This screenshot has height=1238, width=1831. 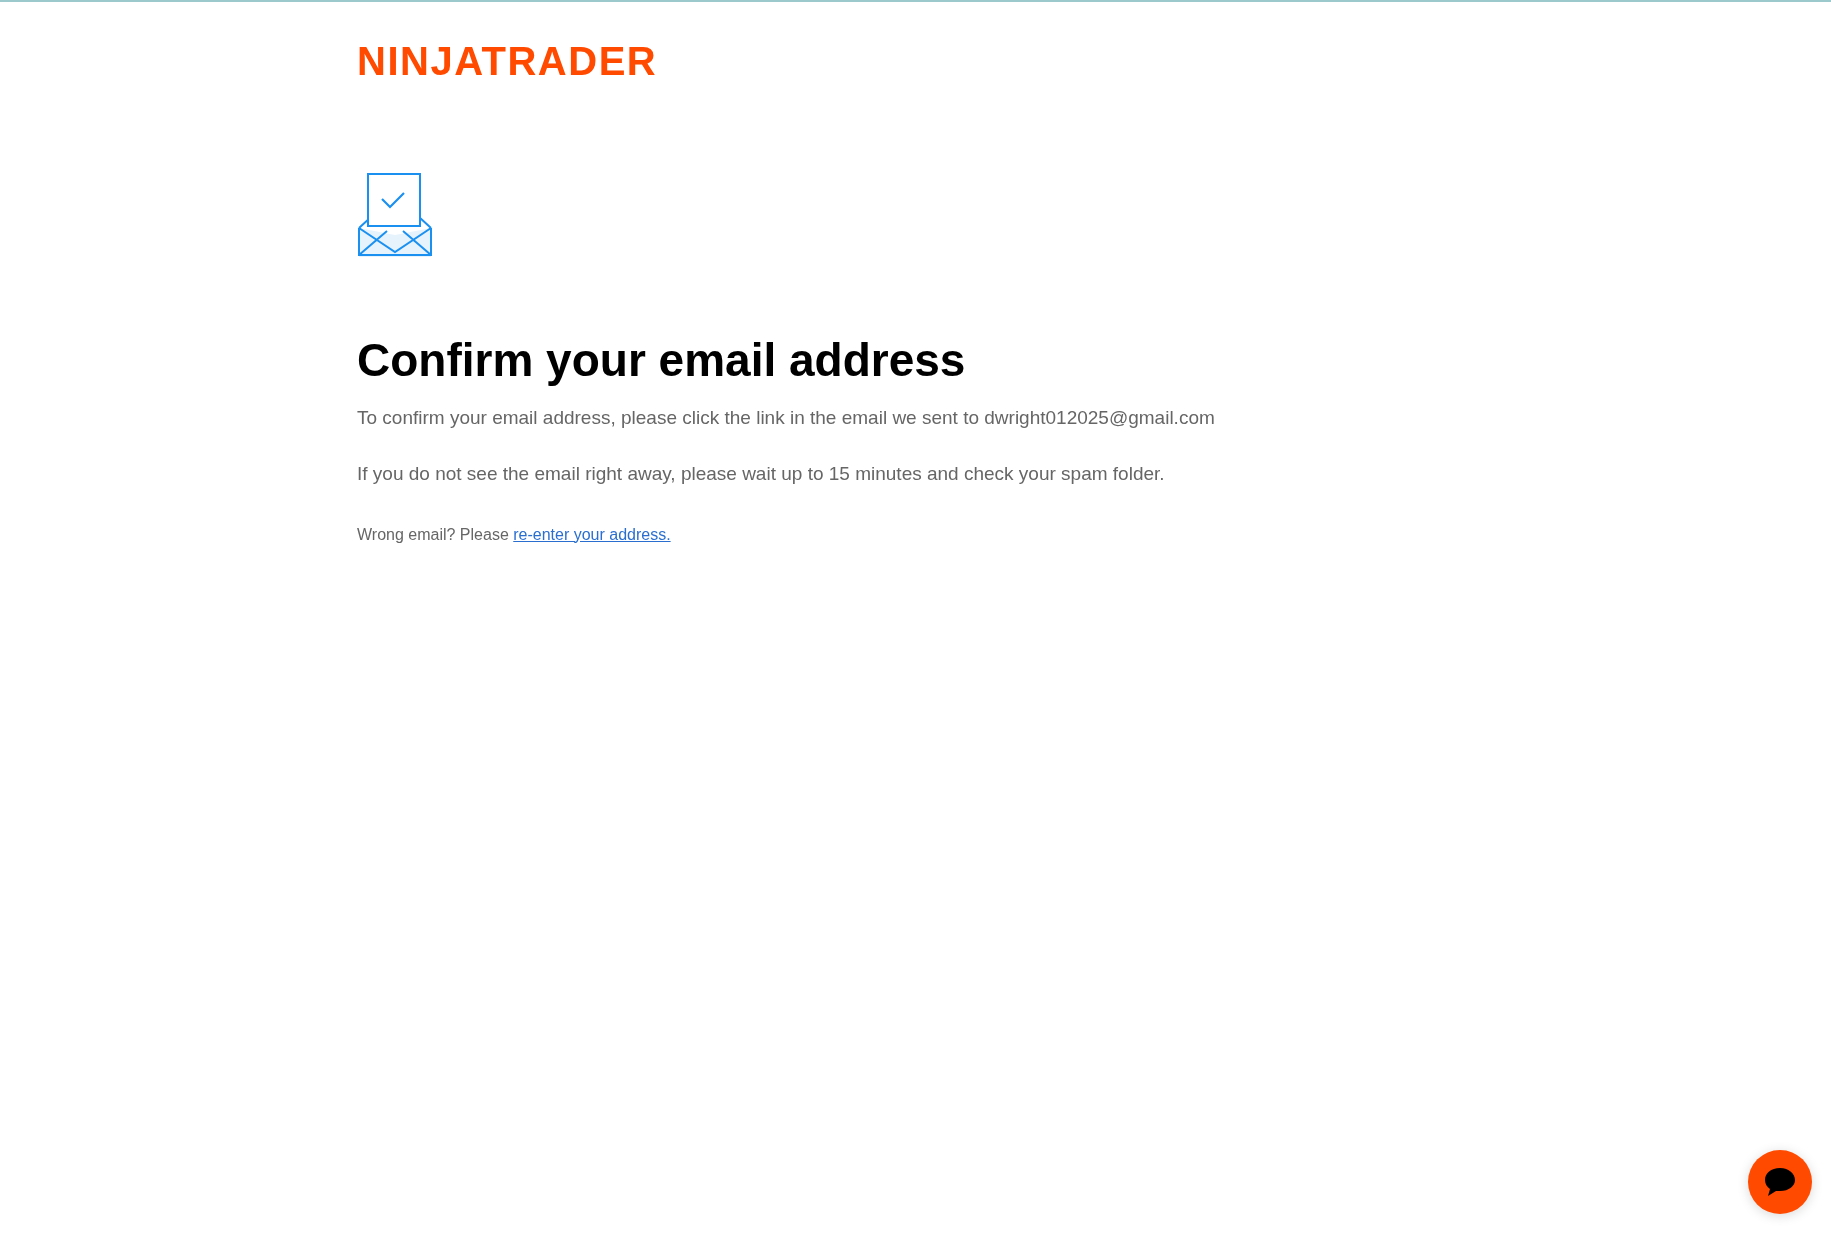 I want to click on page-heading: Confirm your email address, so click(x=661, y=360).